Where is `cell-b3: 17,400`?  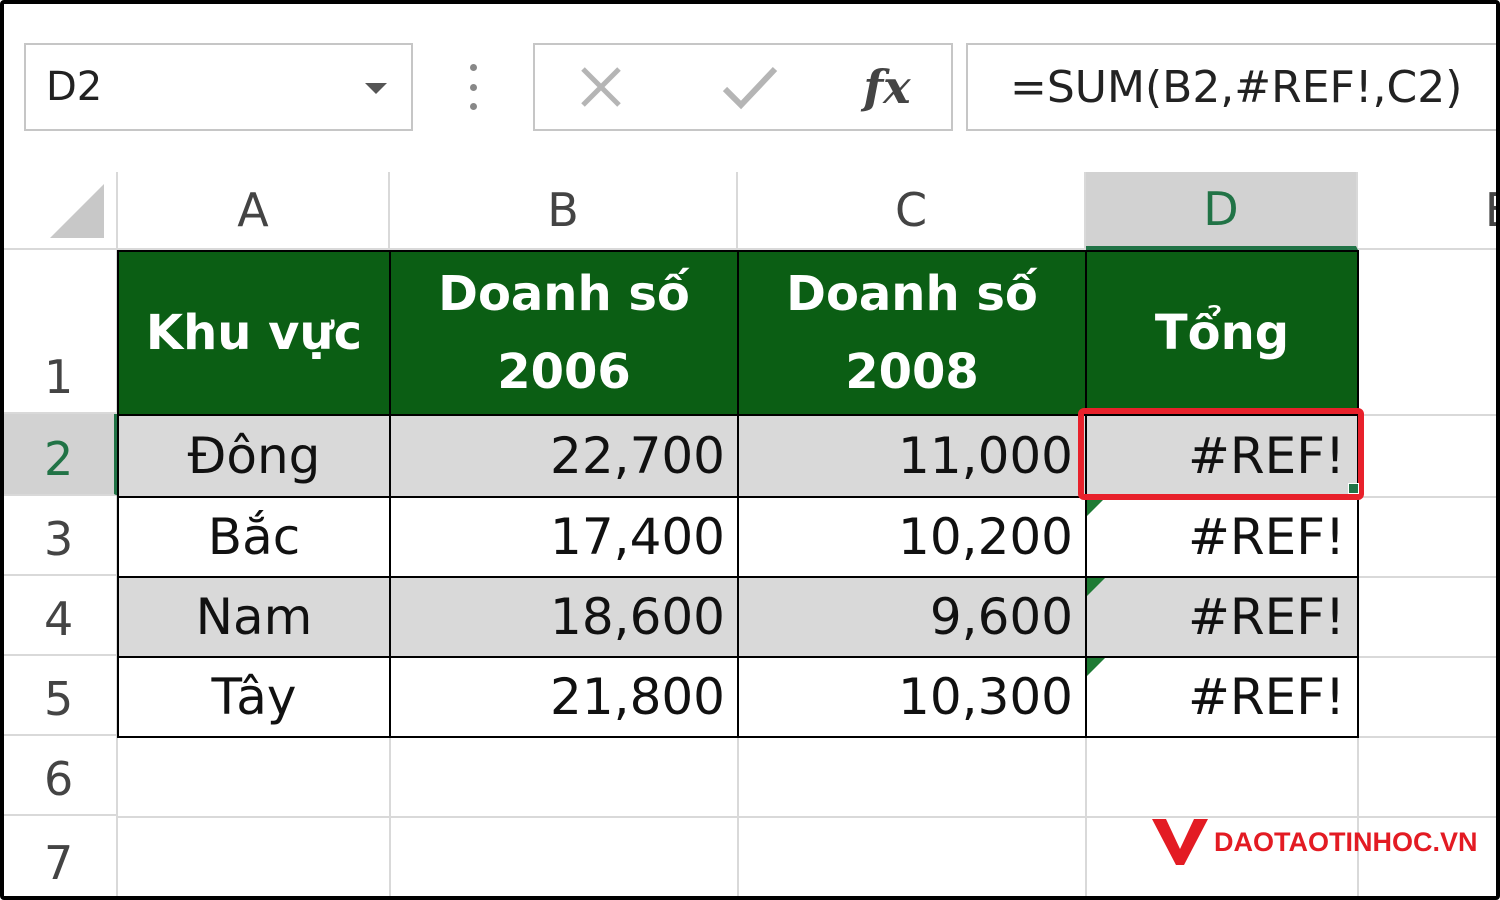
cell-b3: 17,400 is located at coordinates (564, 537).